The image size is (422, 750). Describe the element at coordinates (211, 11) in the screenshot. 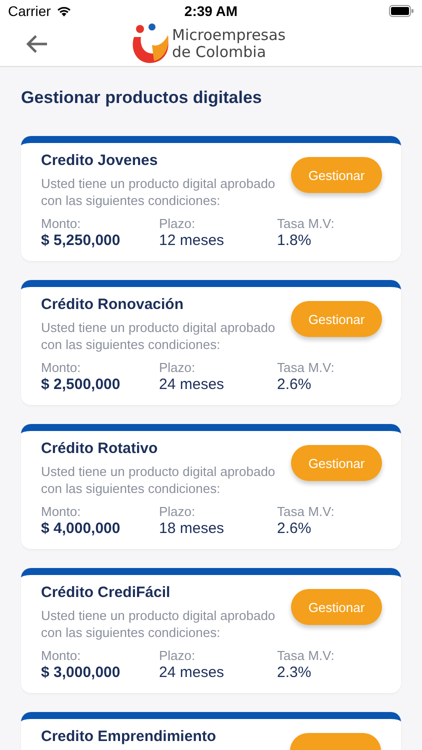

I see `status-time: 2:39 AM` at that location.